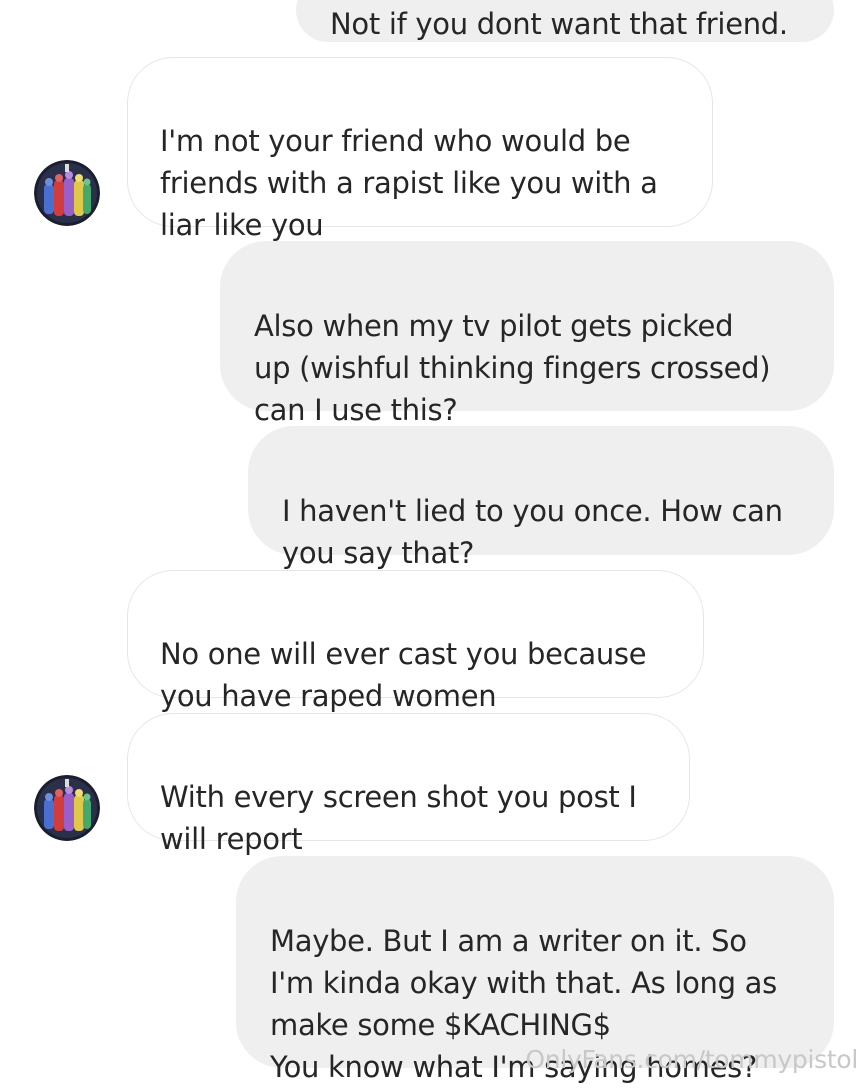 This screenshot has height=1088, width=864. What do you see at coordinates (691, 1059) in the screenshot?
I see `watermark: OnlyFans.com/tommypistol` at bounding box center [691, 1059].